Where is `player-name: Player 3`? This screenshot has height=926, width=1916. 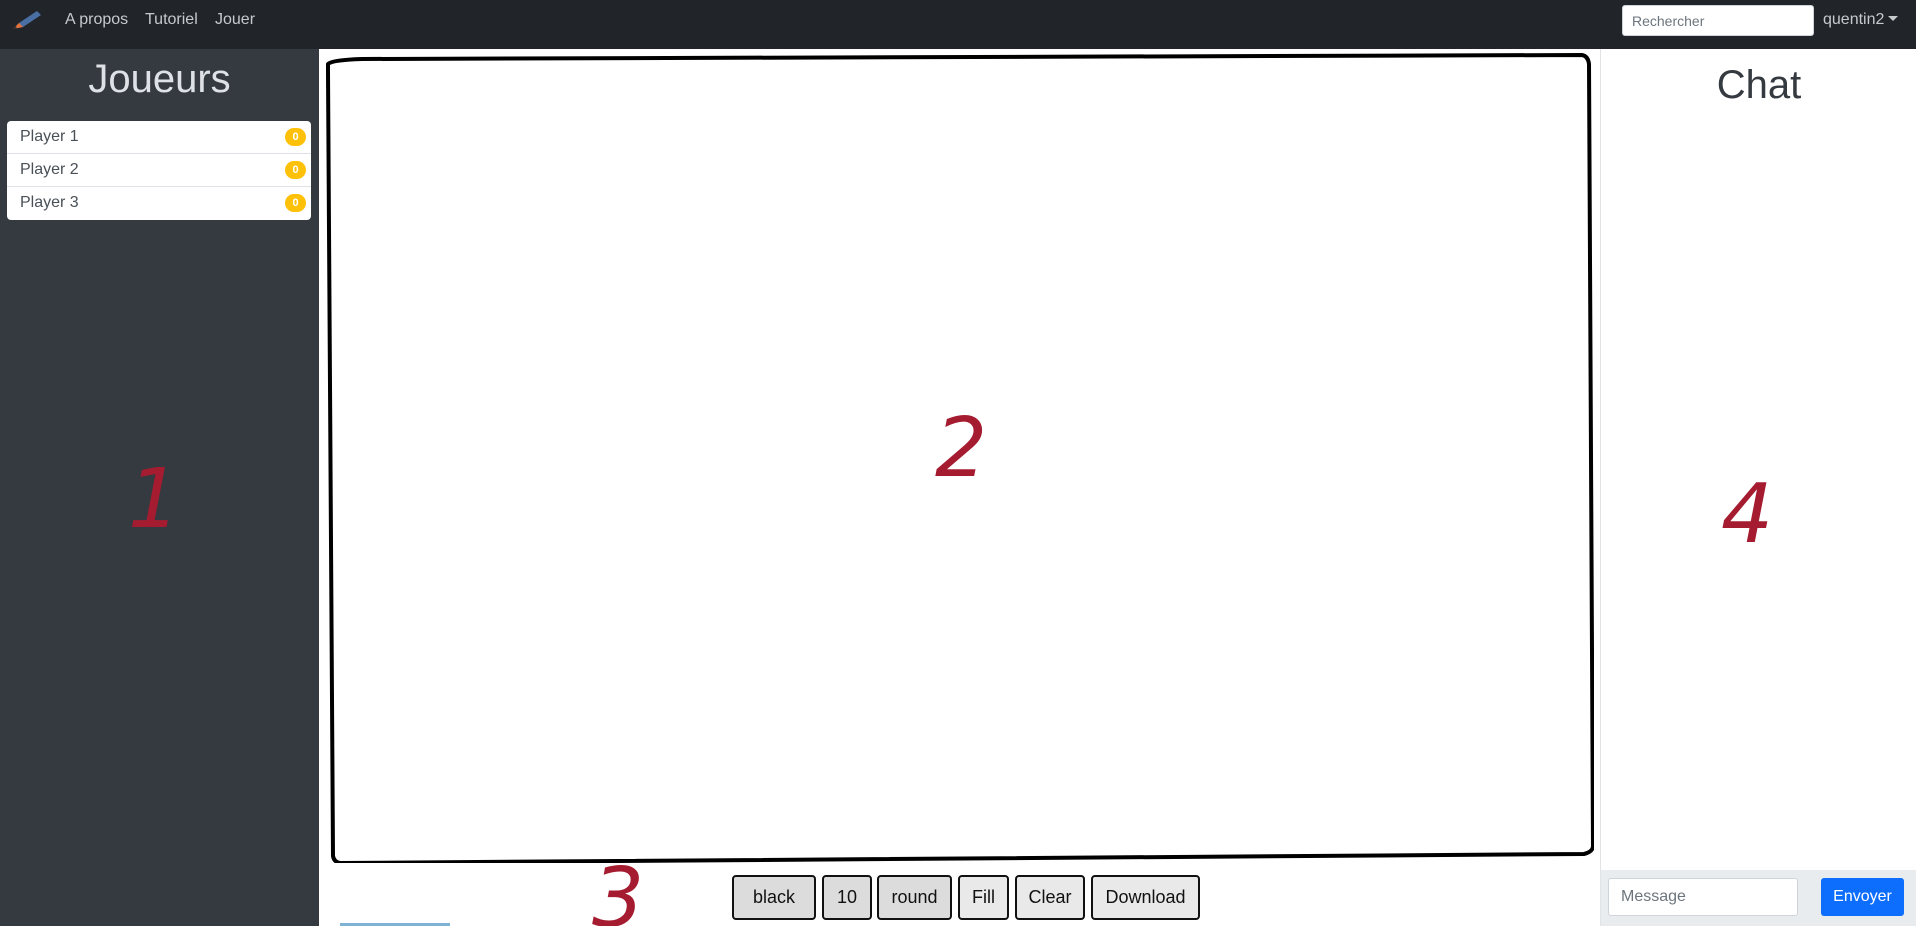
player-name: Player 3 is located at coordinates (49, 202).